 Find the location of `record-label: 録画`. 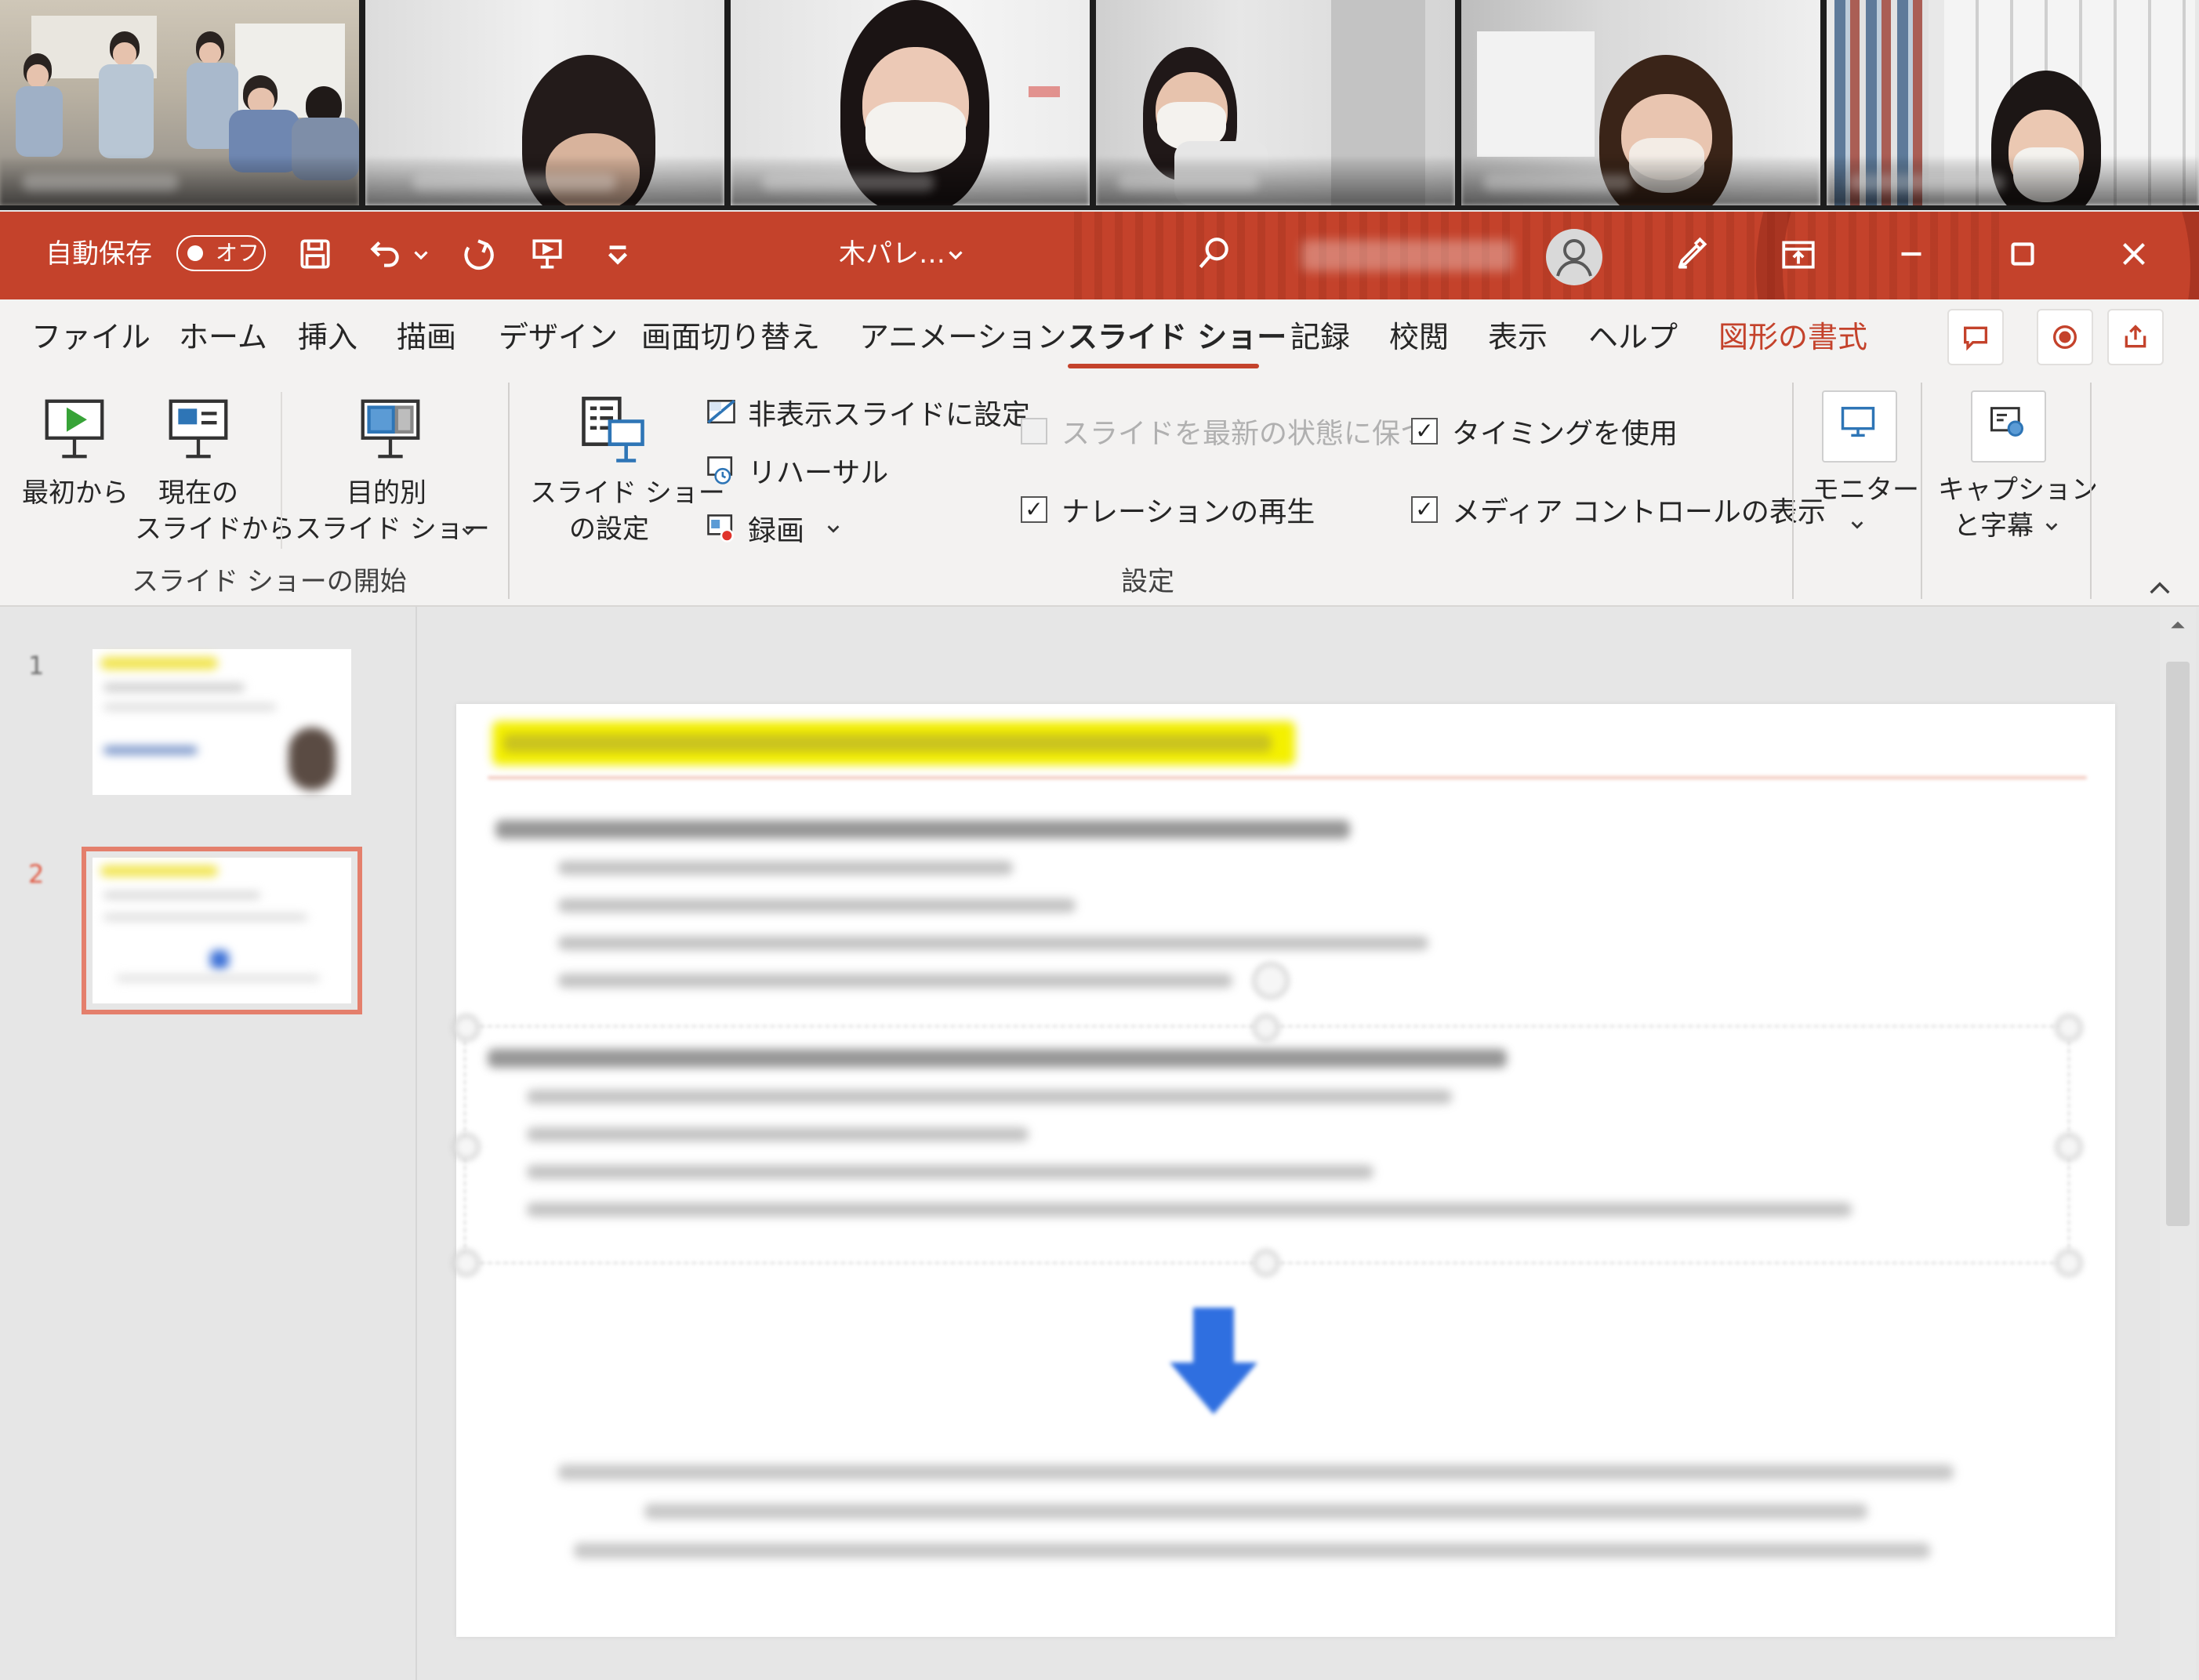

record-label: 録画 is located at coordinates (776, 531).